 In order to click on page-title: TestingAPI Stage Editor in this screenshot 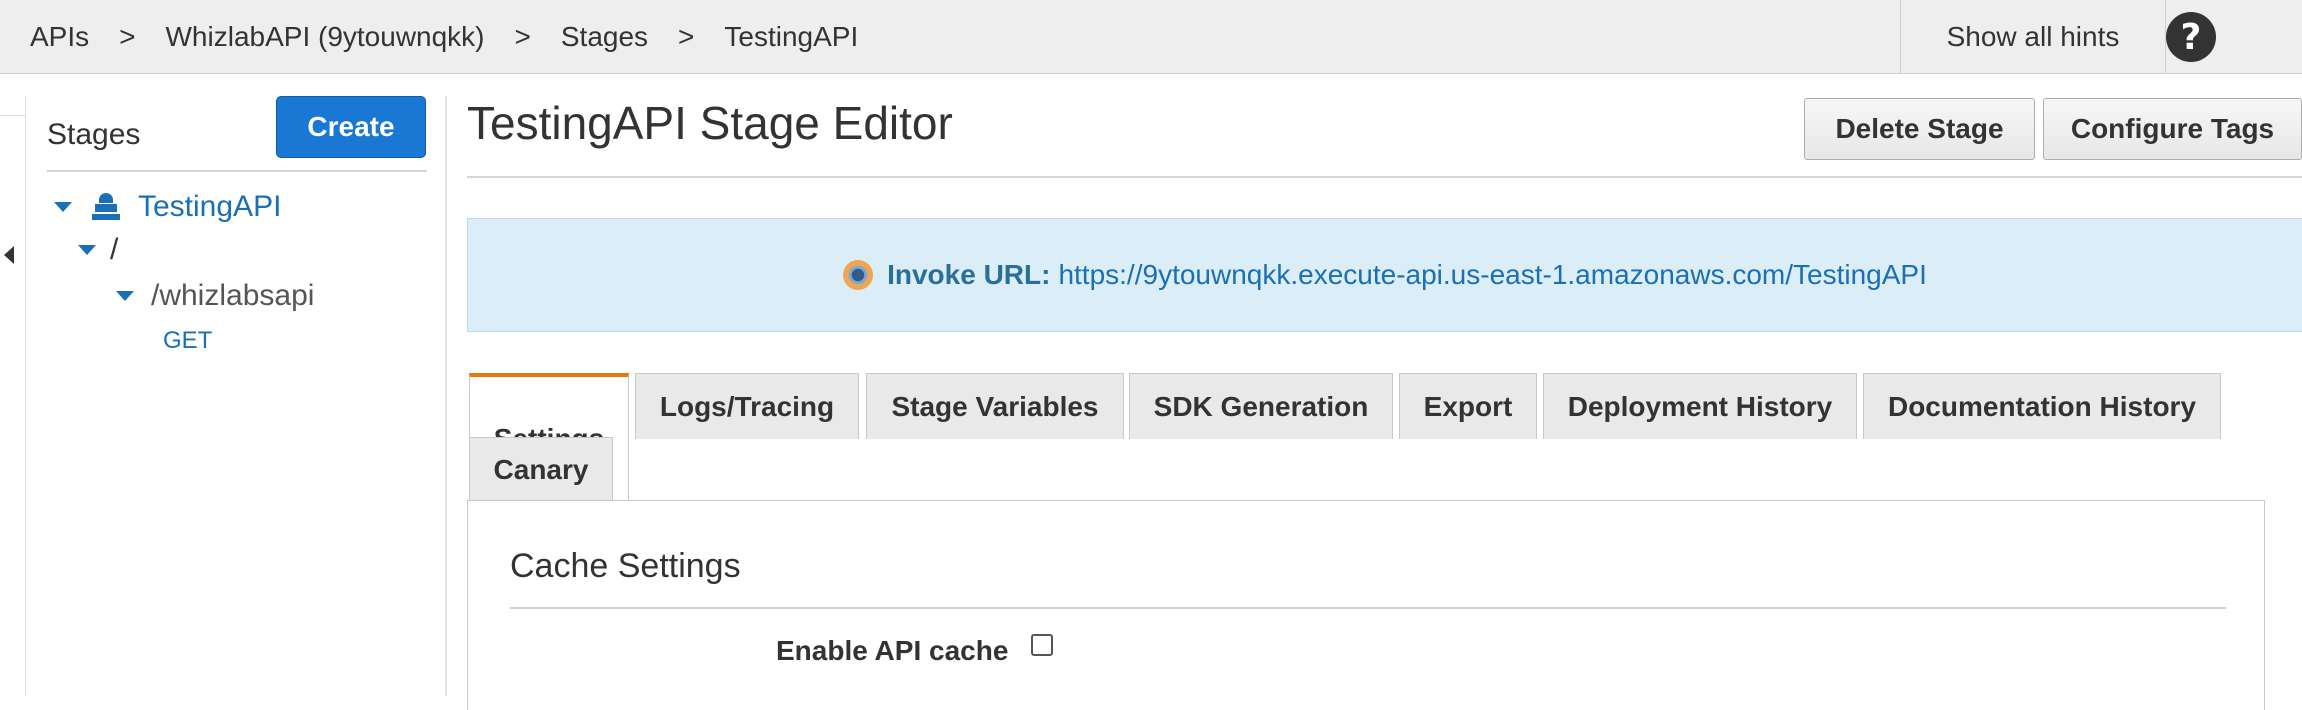, I will do `click(710, 123)`.